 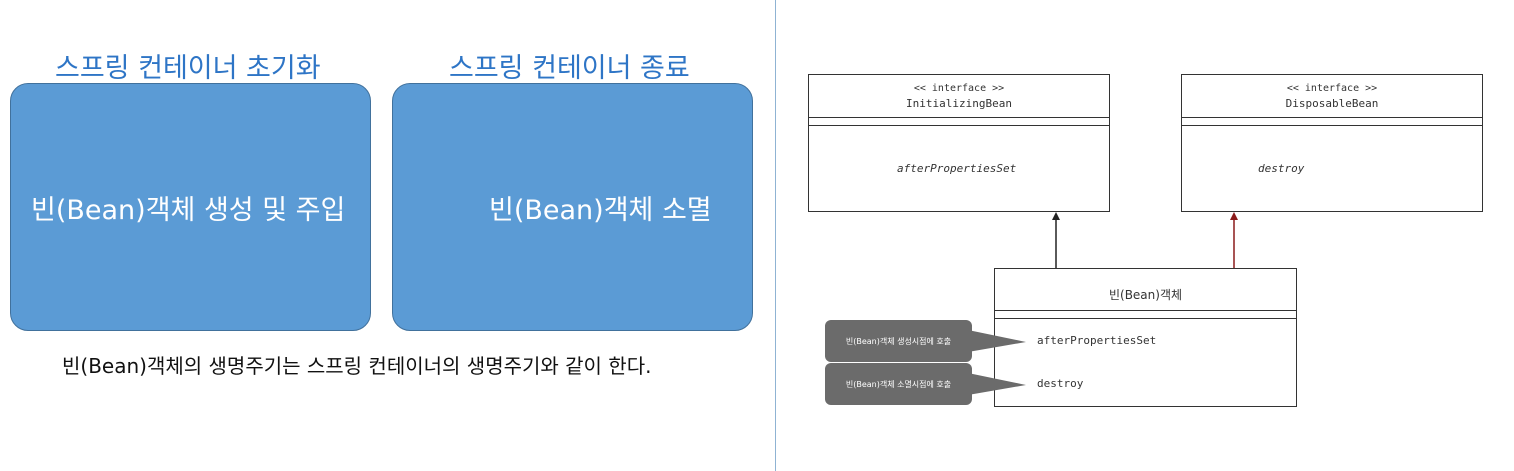 I want to click on uml-connectors, so click(x=1103, y=303).